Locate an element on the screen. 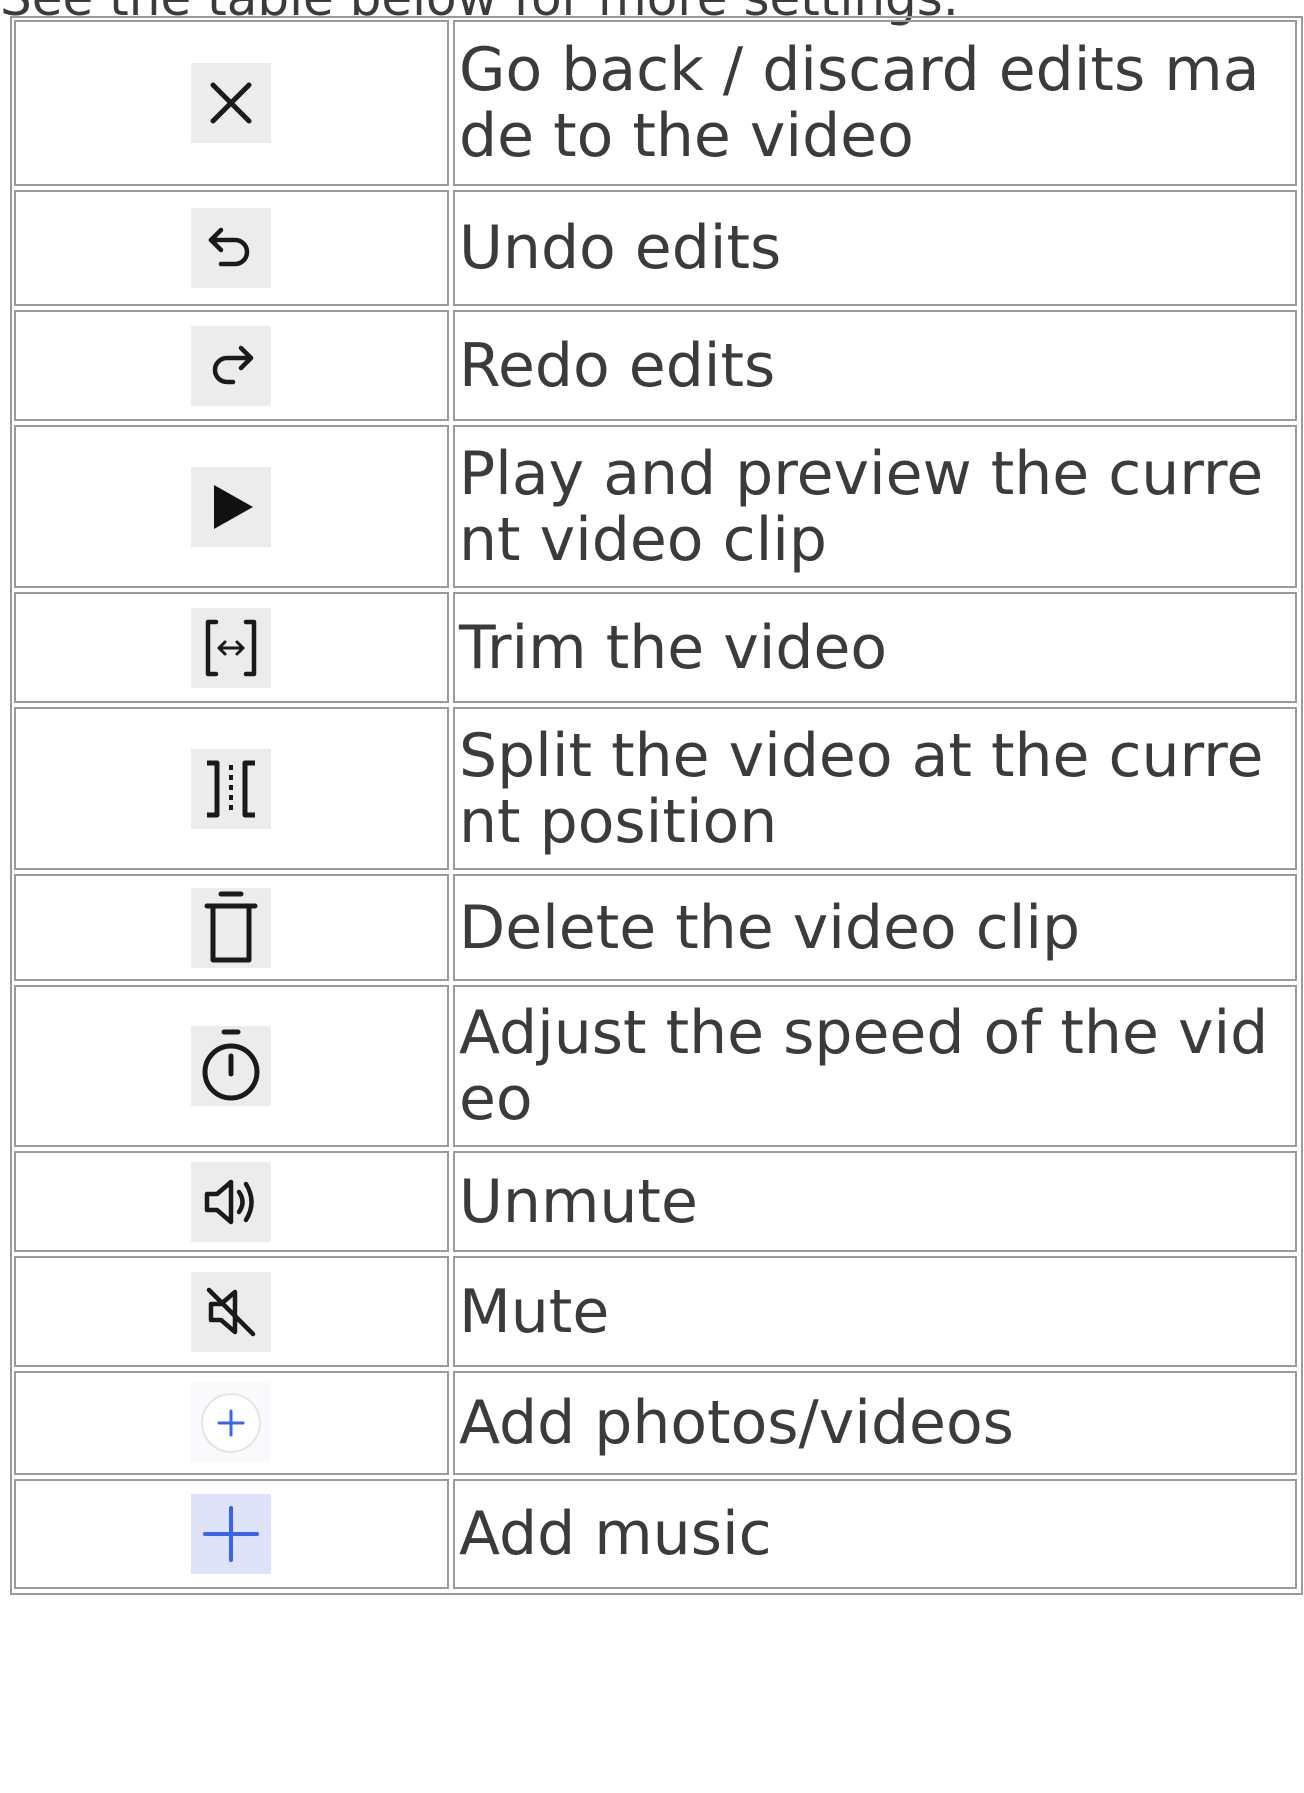 This screenshot has width=1304, height=1793. description-cell: Delete the video clip is located at coordinates (875, 927).